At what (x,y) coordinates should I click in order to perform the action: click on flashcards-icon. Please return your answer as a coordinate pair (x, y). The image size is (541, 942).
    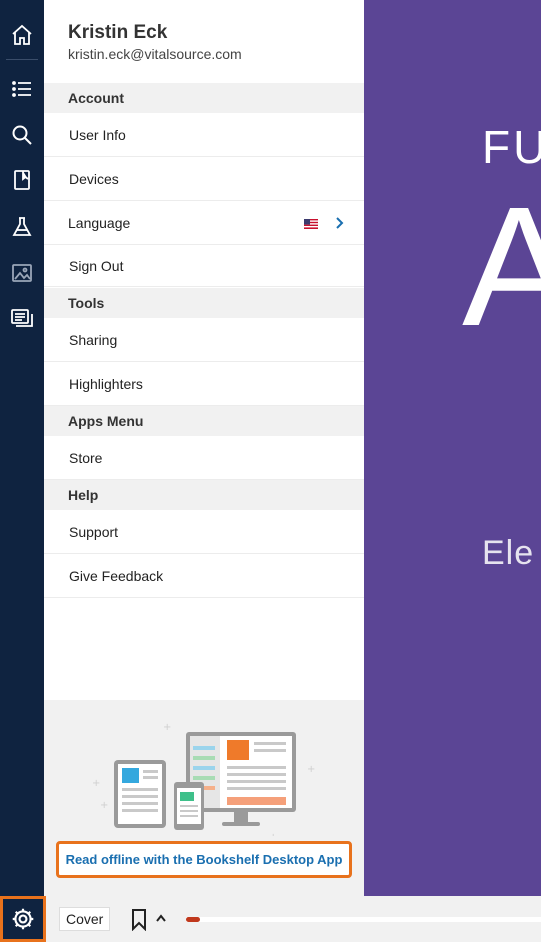
    Looking at the image, I should click on (22, 318).